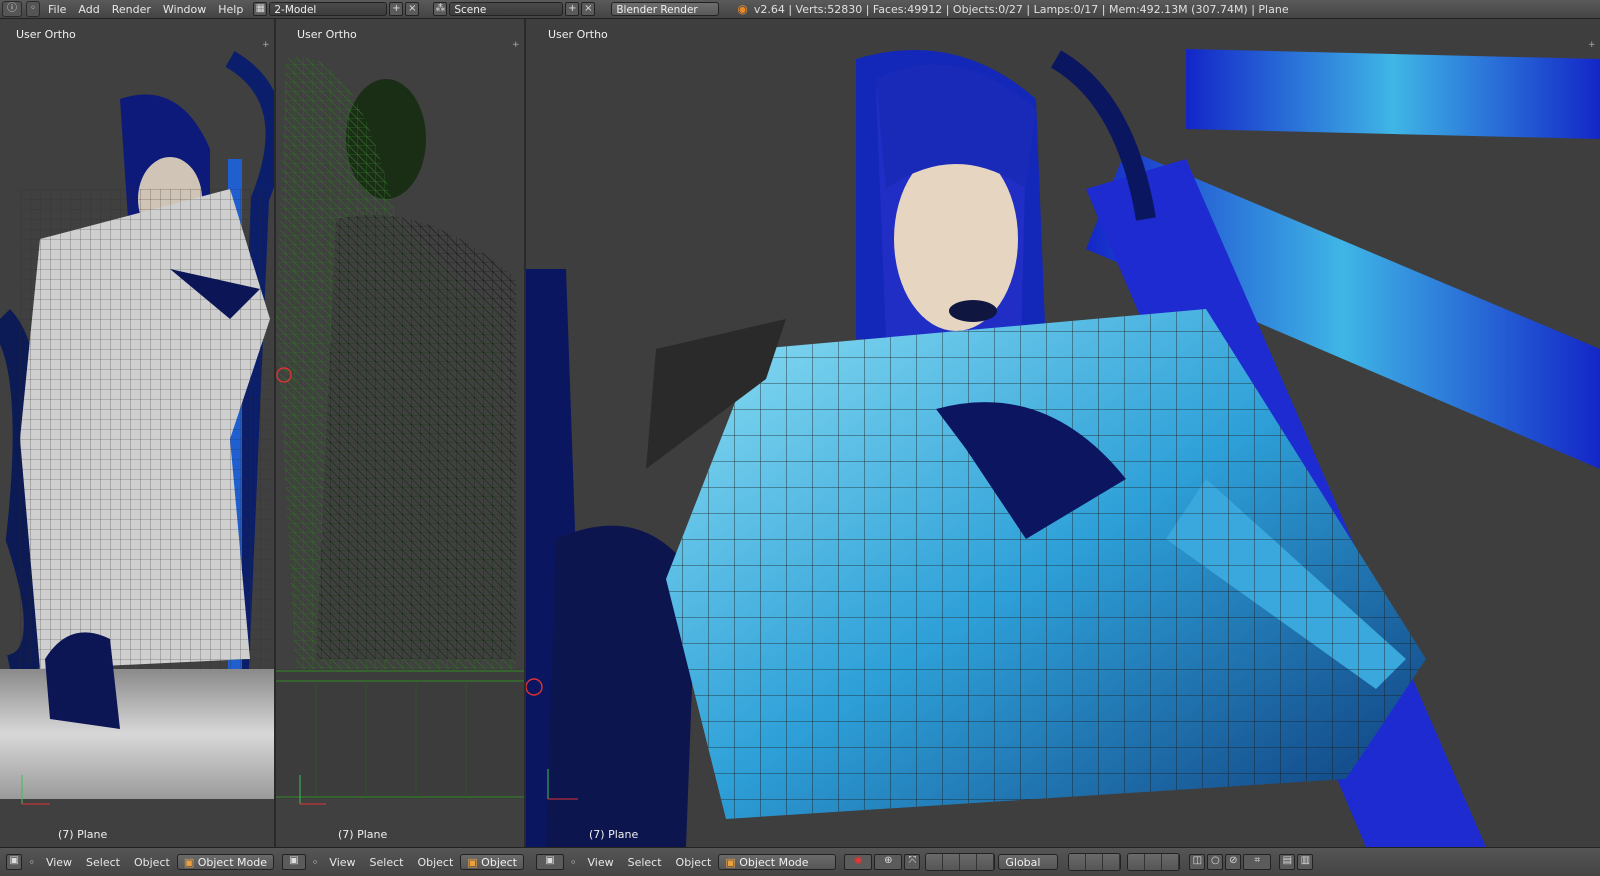 This screenshot has height=876, width=1600. What do you see at coordinates (363, 834) in the screenshot?
I see `viewport-middle-object-label: (7) Plane` at bounding box center [363, 834].